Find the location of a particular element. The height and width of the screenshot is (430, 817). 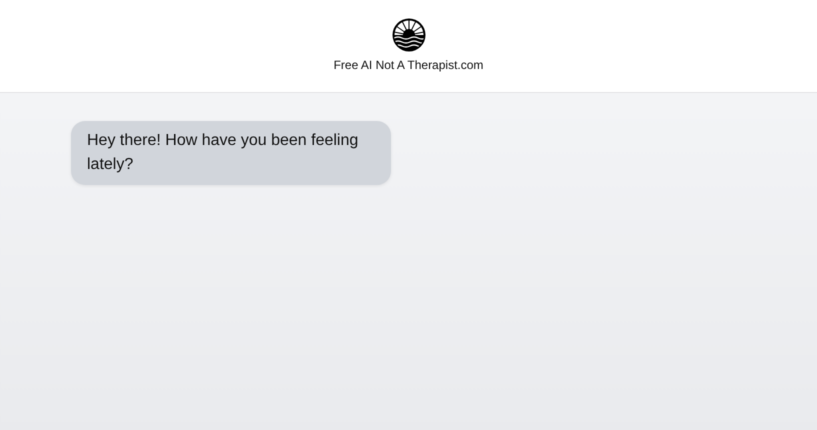

logo-icon is located at coordinates (409, 35).